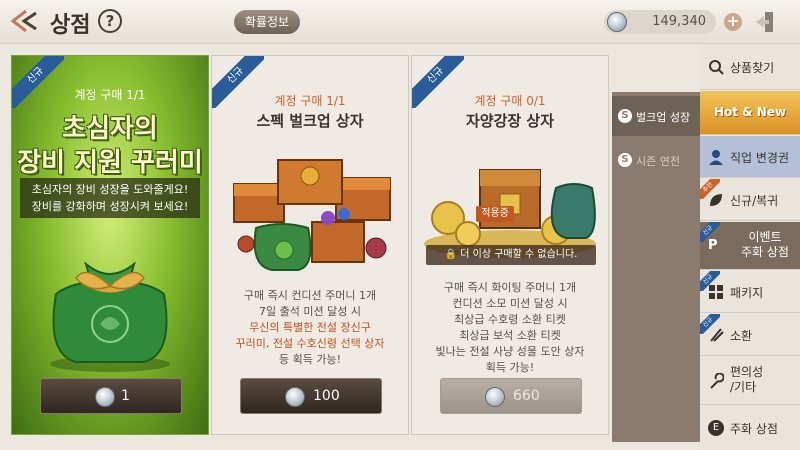 The image size is (800, 450). What do you see at coordinates (24, 21) in the screenshot?
I see `back-arrow-icon` at bounding box center [24, 21].